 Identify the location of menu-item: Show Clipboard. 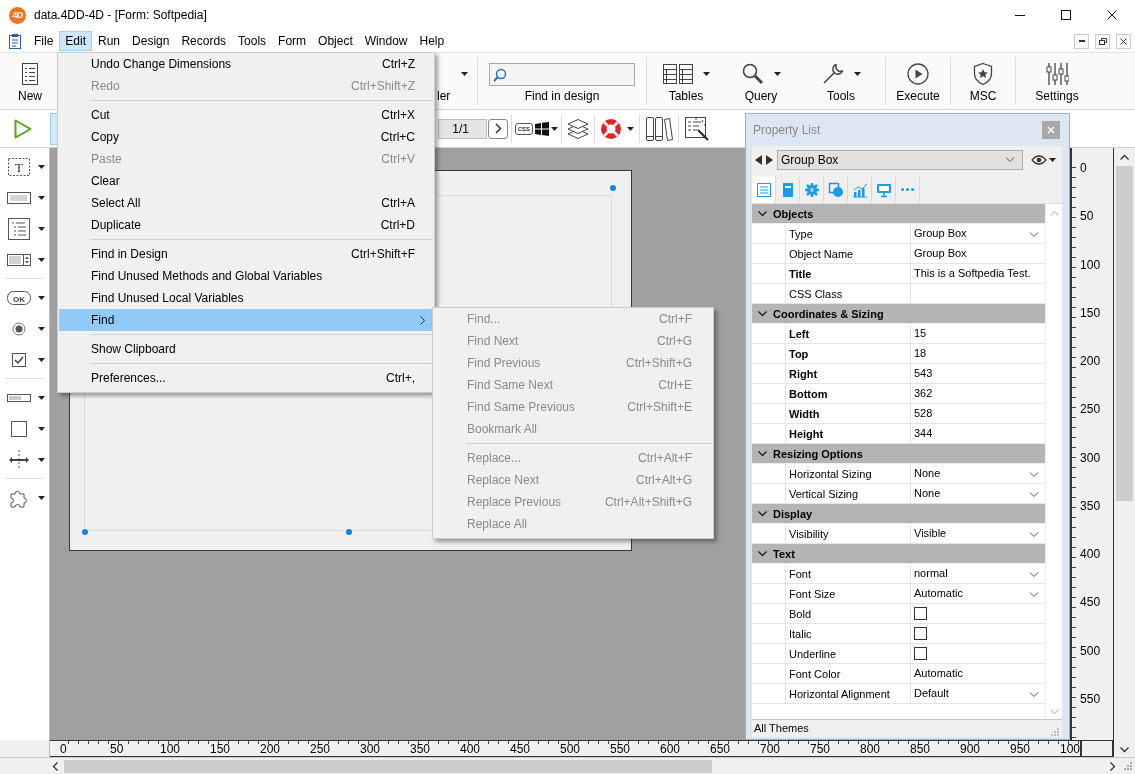
(246, 349).